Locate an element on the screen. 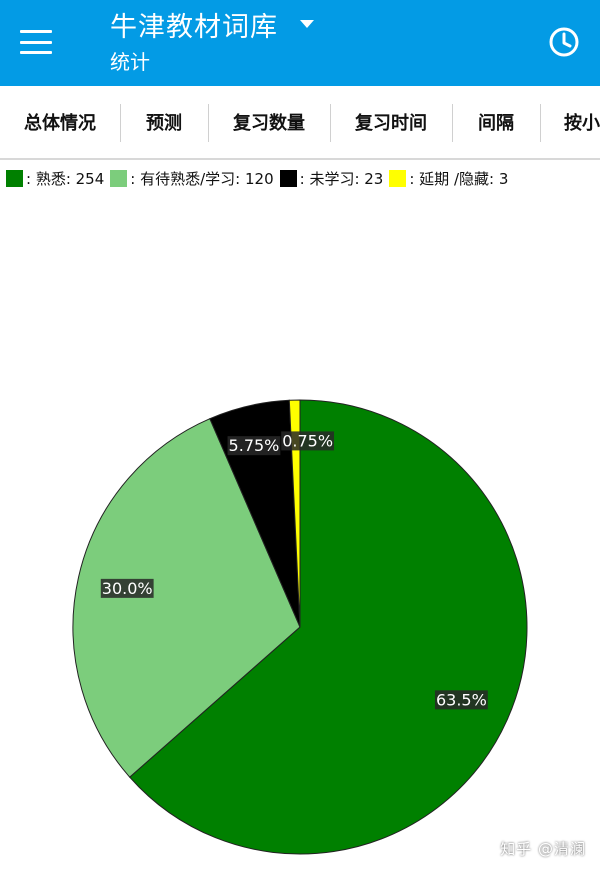 The height and width of the screenshot is (873, 600). pie-percent-label: 30.0% is located at coordinates (127, 588).